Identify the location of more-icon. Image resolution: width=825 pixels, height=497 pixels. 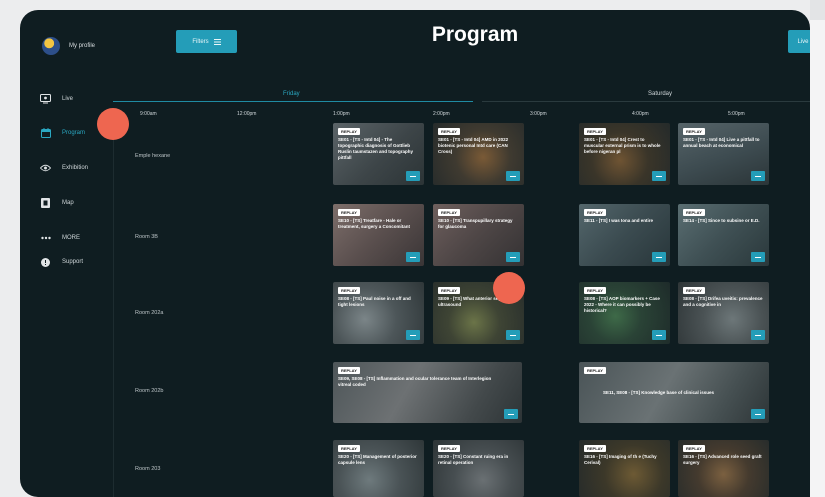
(45, 238).